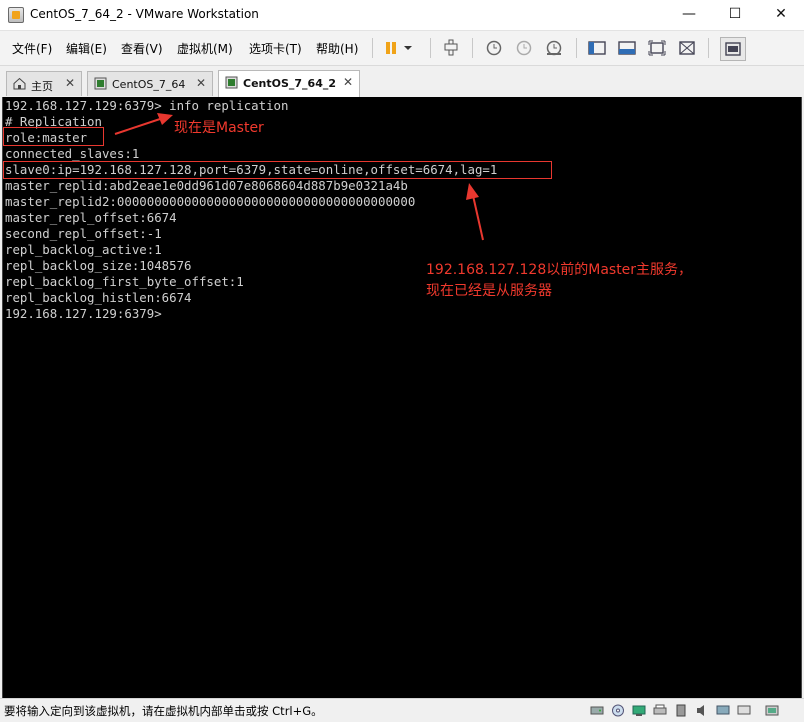 The width and height of the screenshot is (804, 722). I want to click on tab-label: 主页, so click(42, 86).